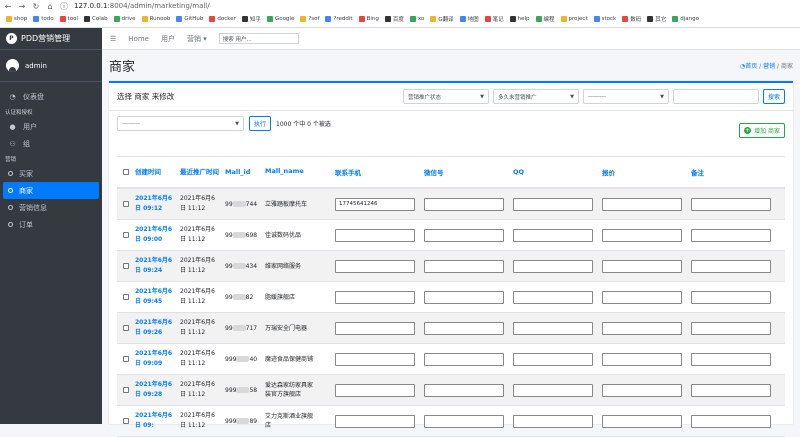  I want to click on action-select: --------- ▼, so click(180, 123).